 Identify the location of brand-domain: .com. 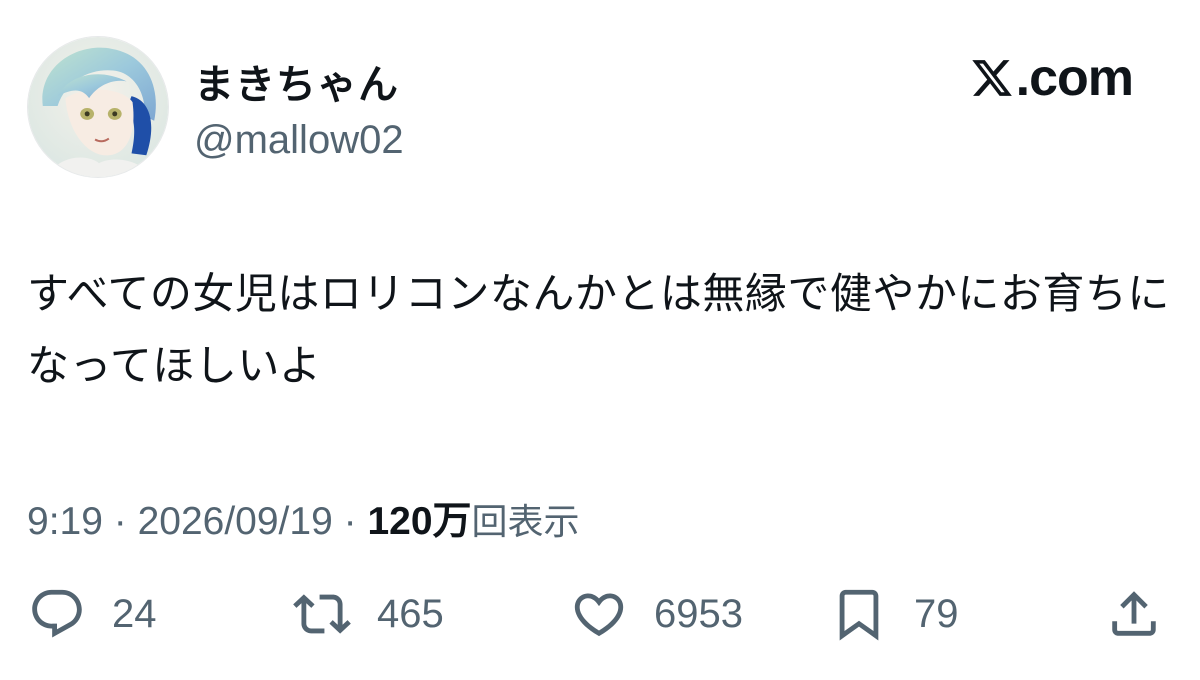
(1074, 78).